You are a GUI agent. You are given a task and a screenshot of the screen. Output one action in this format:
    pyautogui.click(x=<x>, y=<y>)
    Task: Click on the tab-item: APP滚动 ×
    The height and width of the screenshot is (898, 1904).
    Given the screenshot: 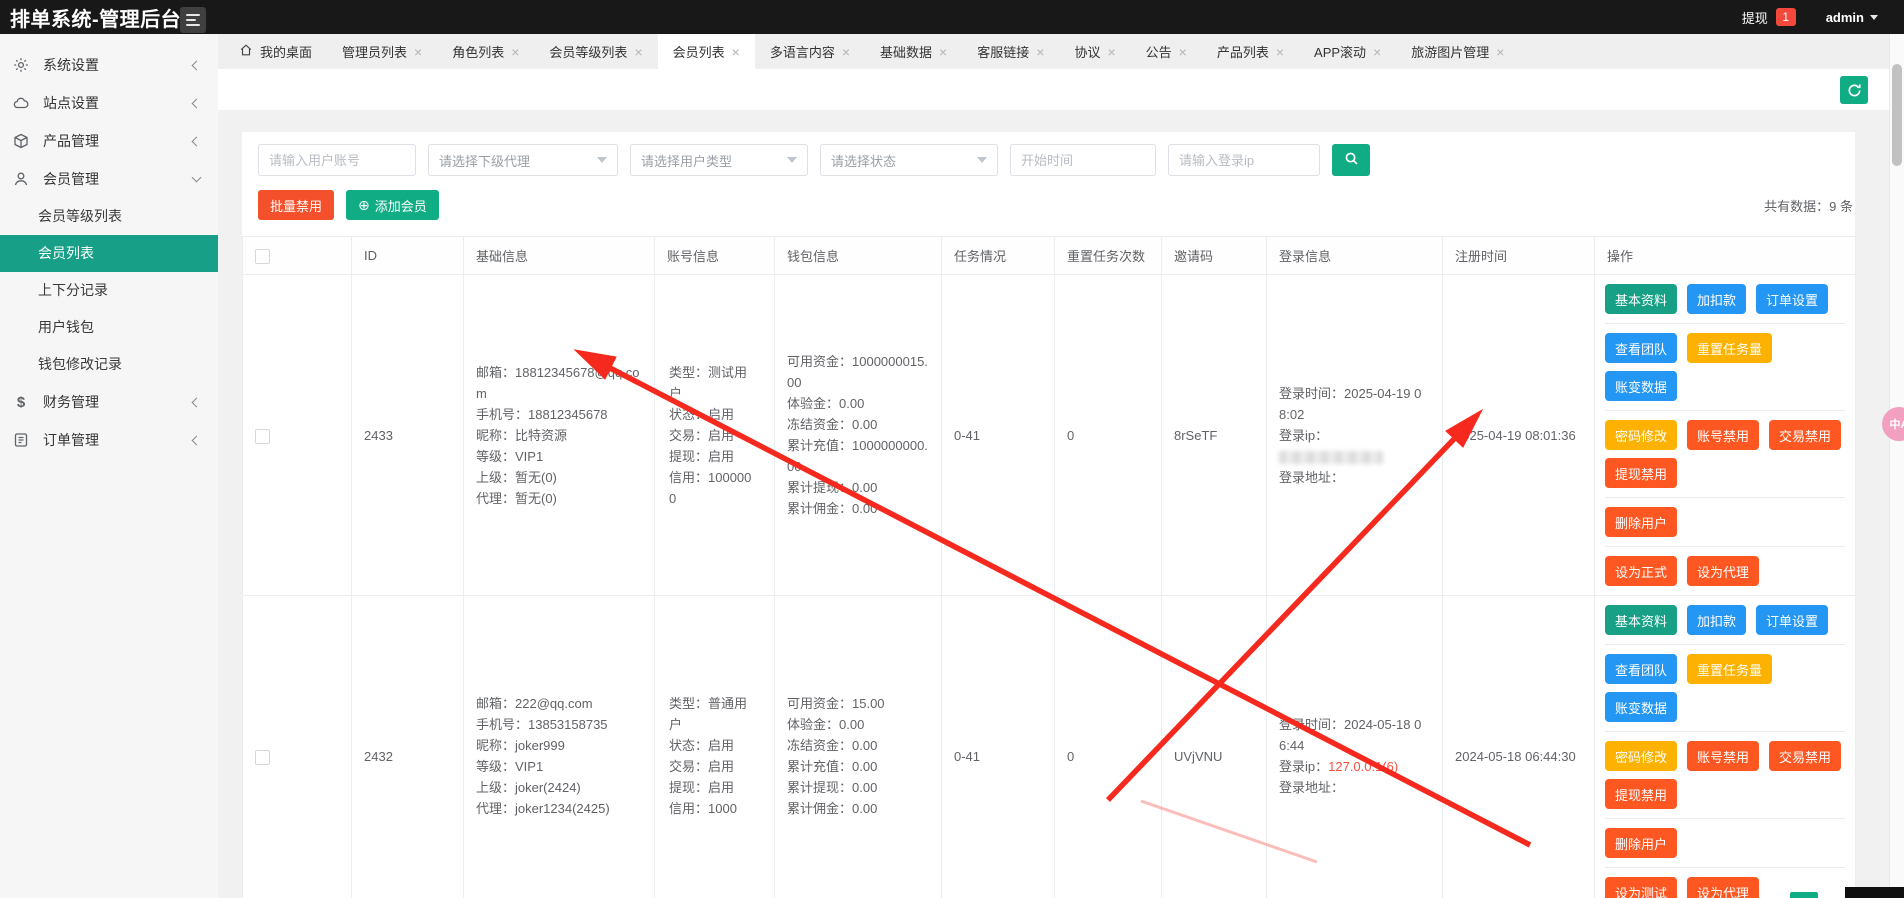 What is the action you would take?
    pyautogui.click(x=1347, y=51)
    